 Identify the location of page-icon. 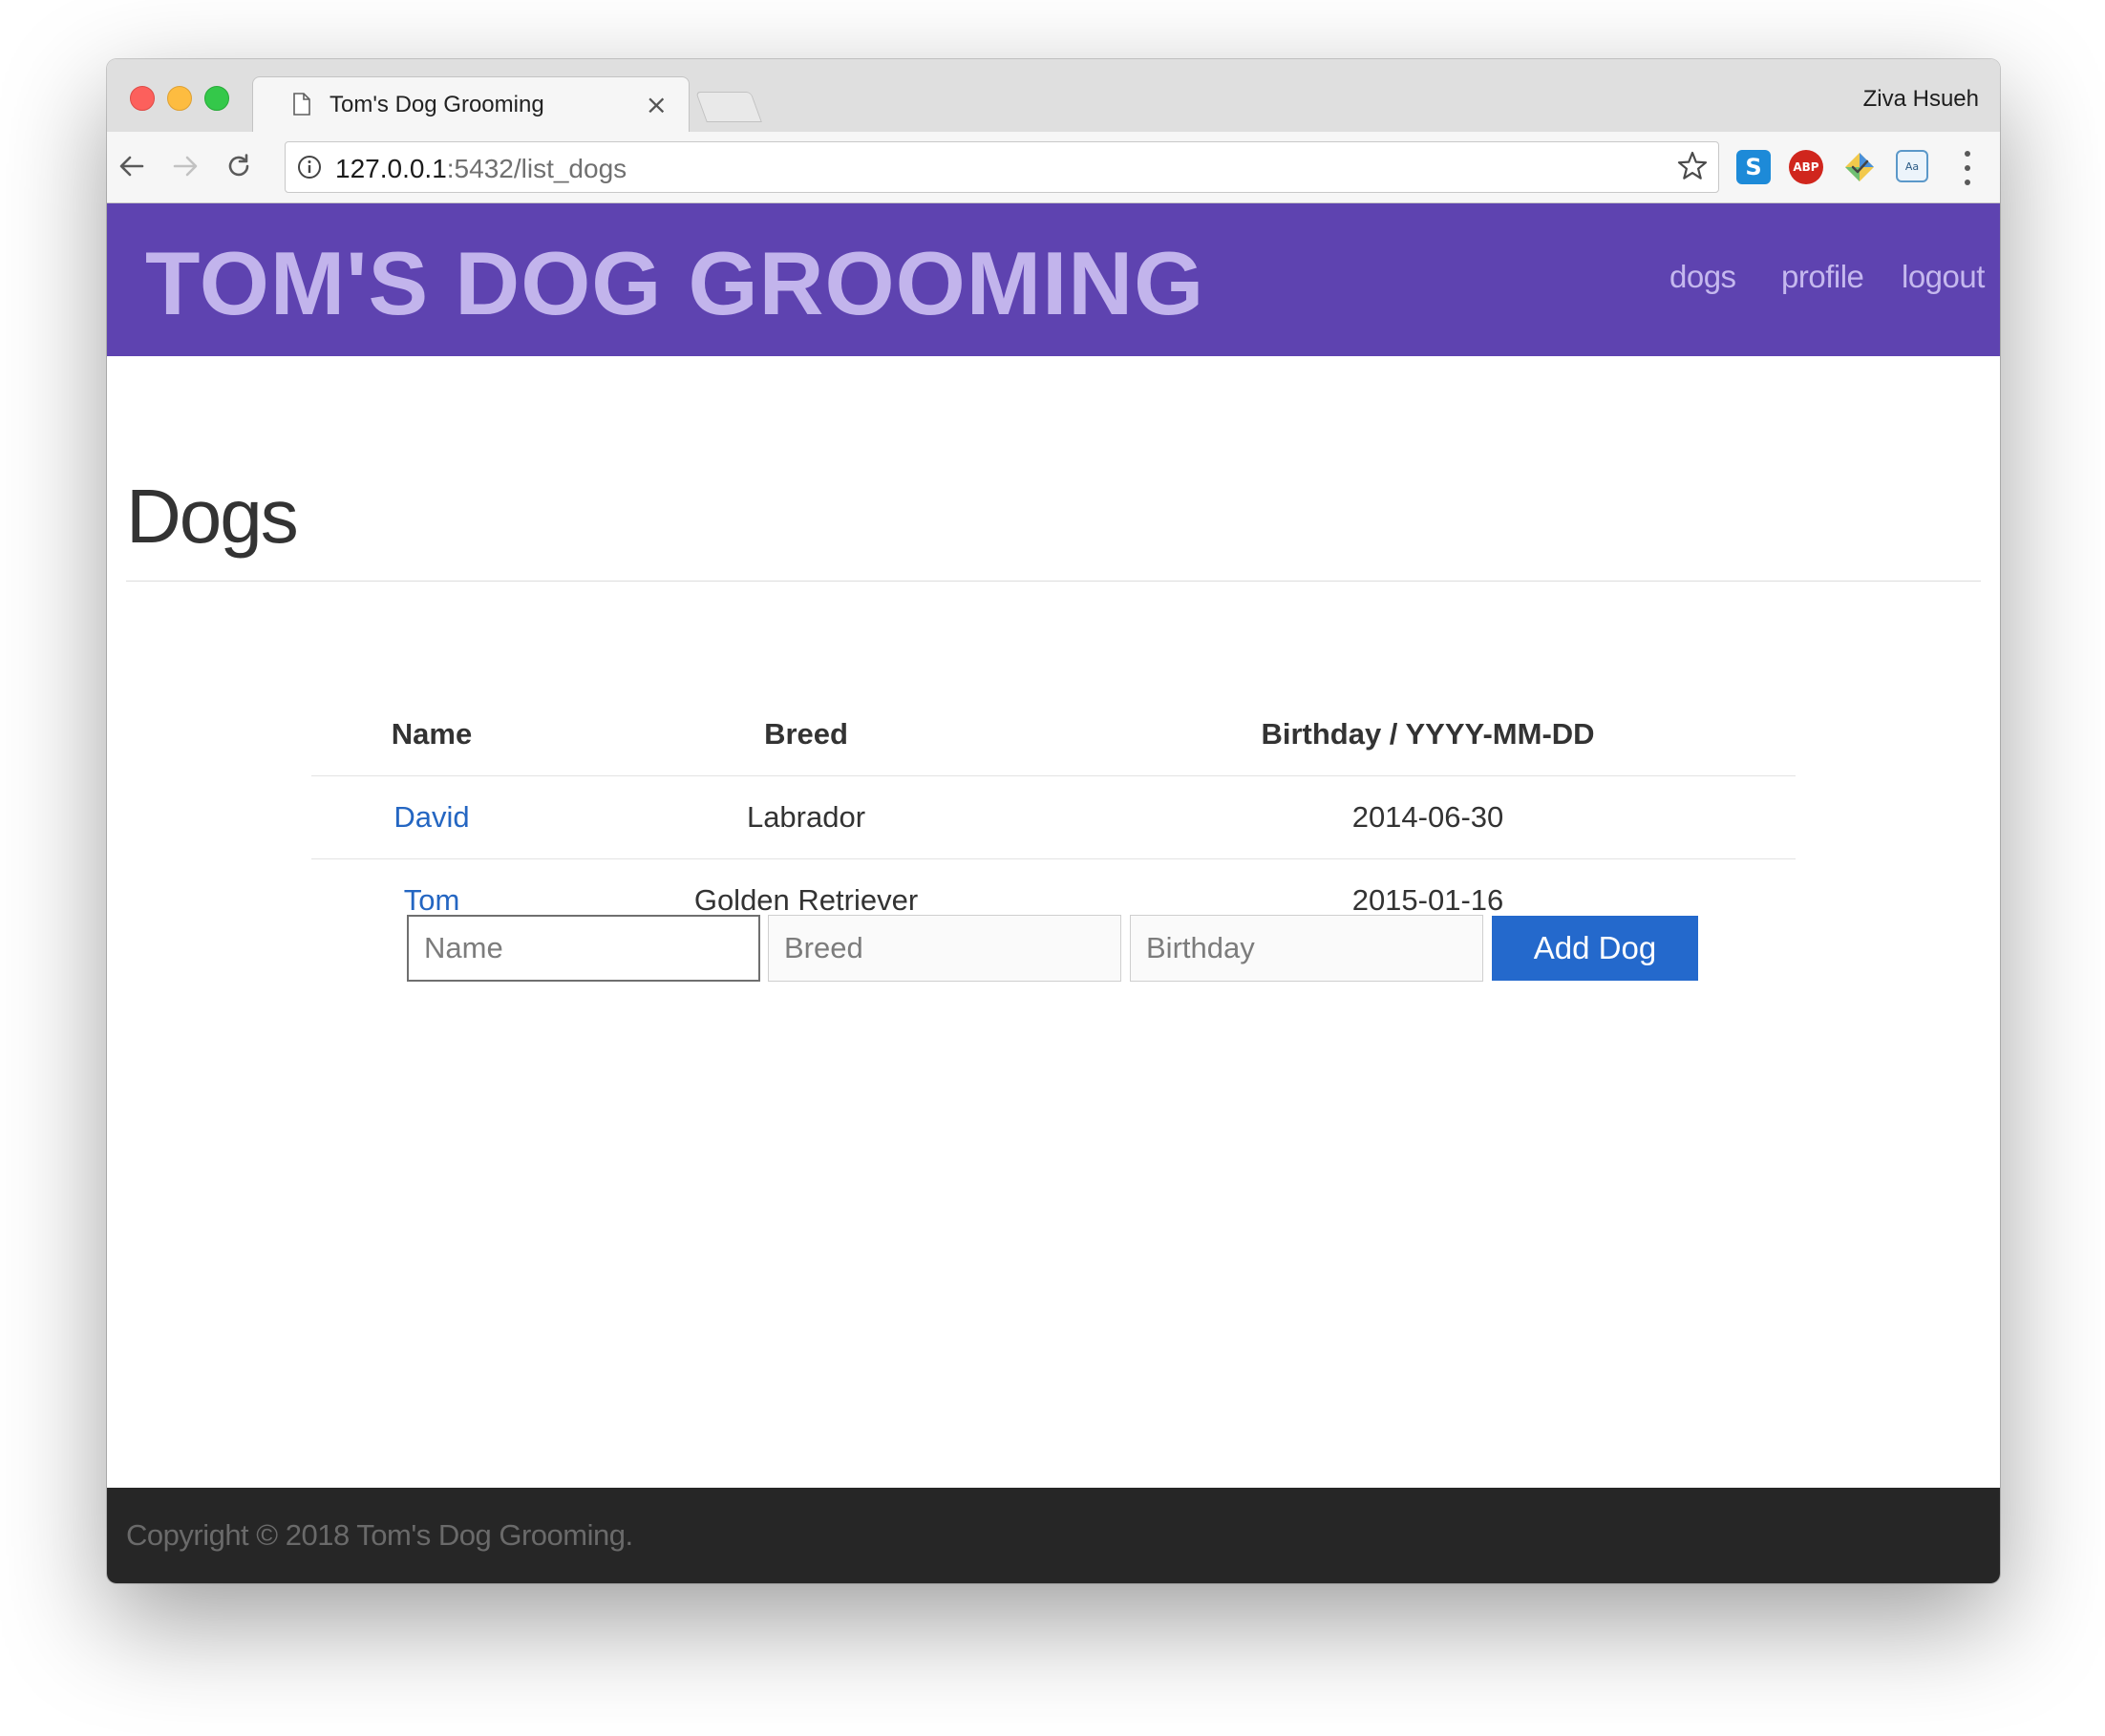
(301, 104).